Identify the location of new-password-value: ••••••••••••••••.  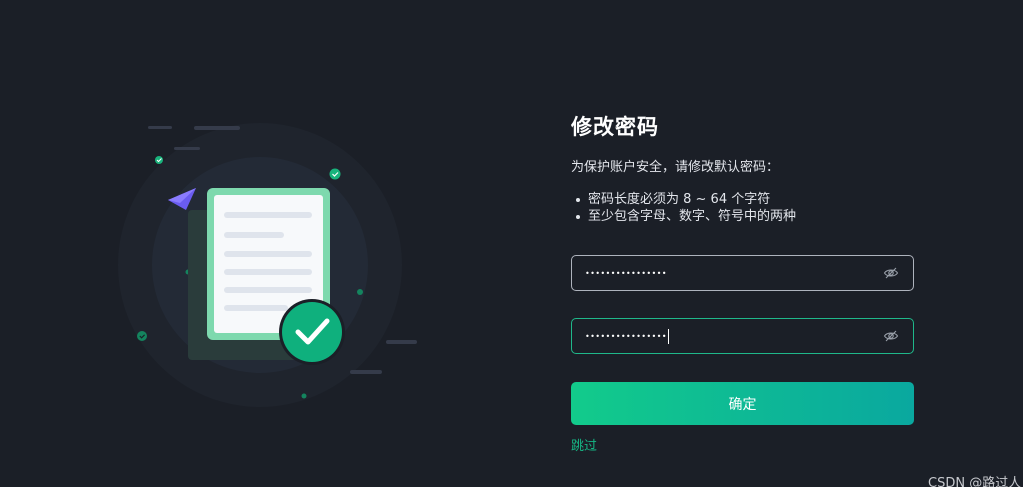
(727, 273).